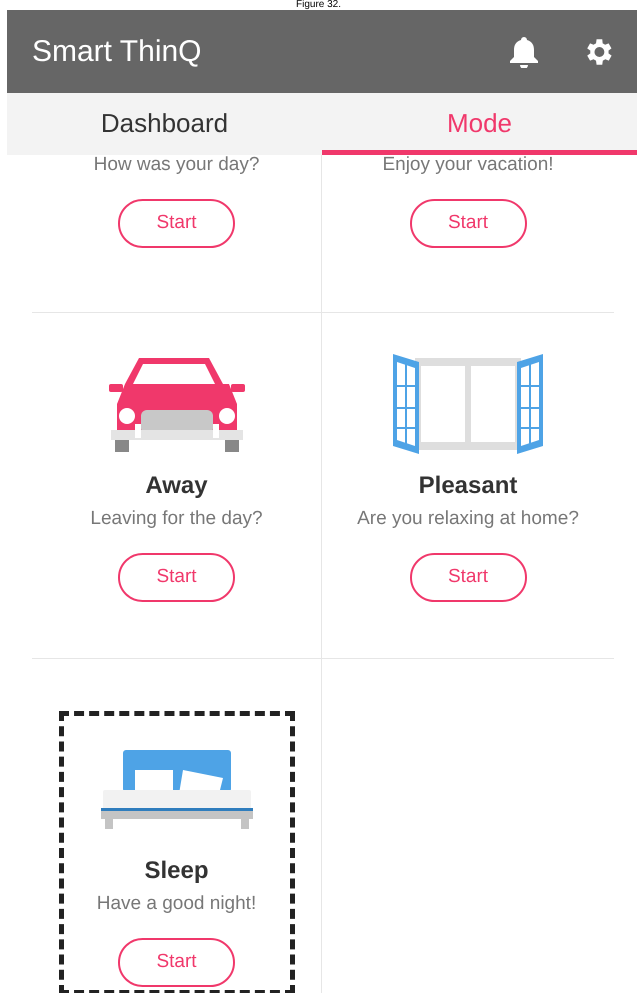 The width and height of the screenshot is (637, 993). What do you see at coordinates (176, 519) in the screenshot?
I see `mode-description: Leaving for the day?` at bounding box center [176, 519].